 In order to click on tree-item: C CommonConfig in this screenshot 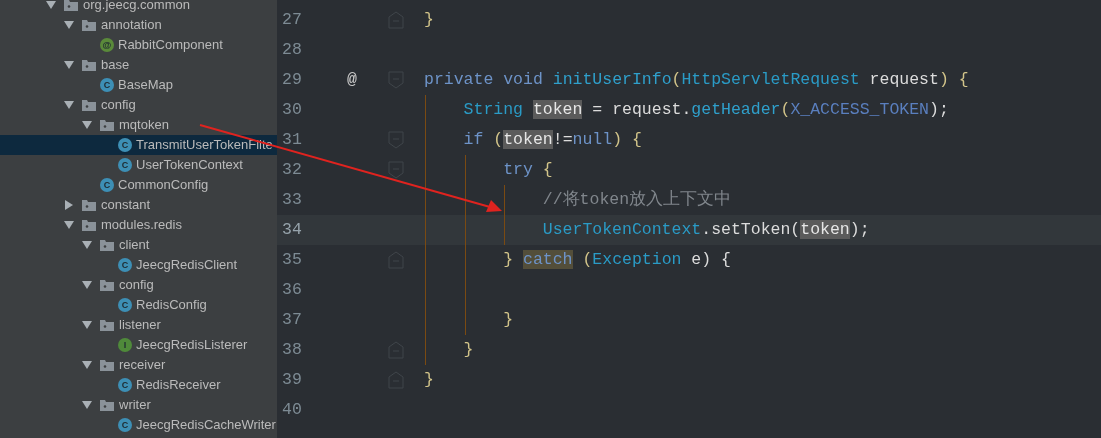, I will do `click(138, 185)`.